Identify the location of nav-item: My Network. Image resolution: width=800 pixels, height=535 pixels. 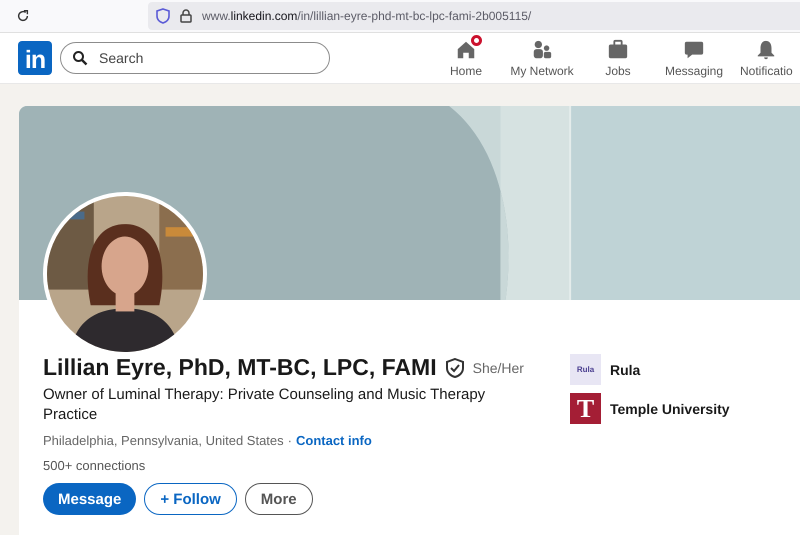
(542, 58).